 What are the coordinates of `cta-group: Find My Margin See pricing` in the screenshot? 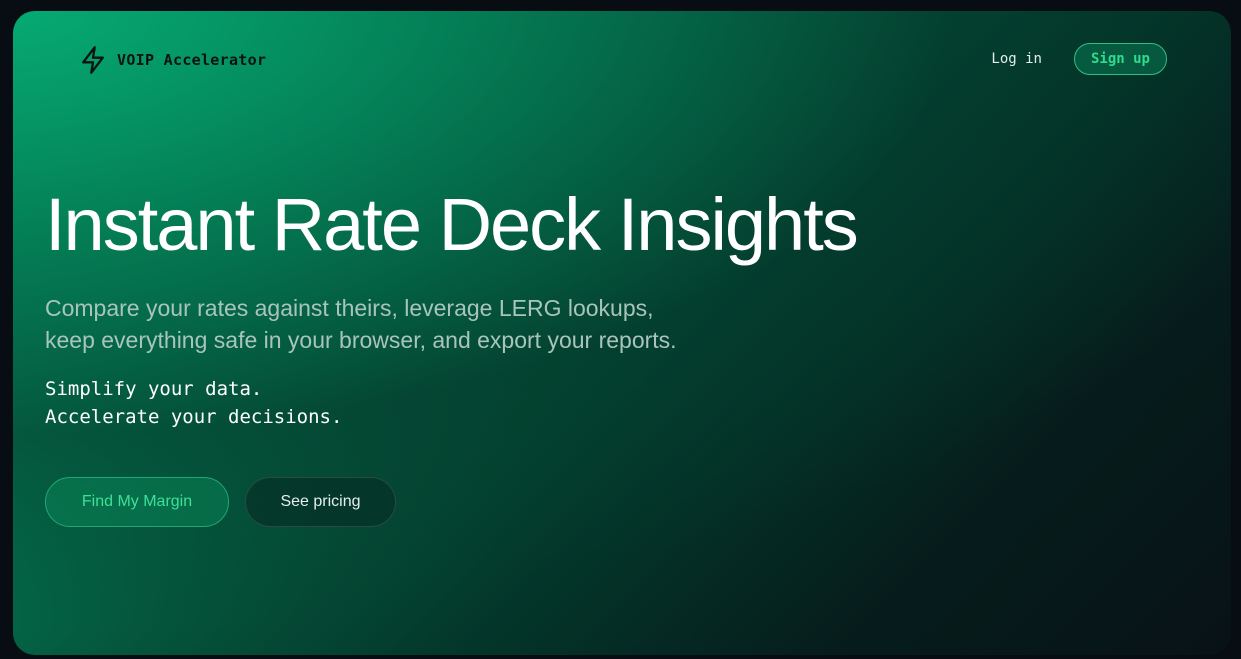 It's located at (220, 502).